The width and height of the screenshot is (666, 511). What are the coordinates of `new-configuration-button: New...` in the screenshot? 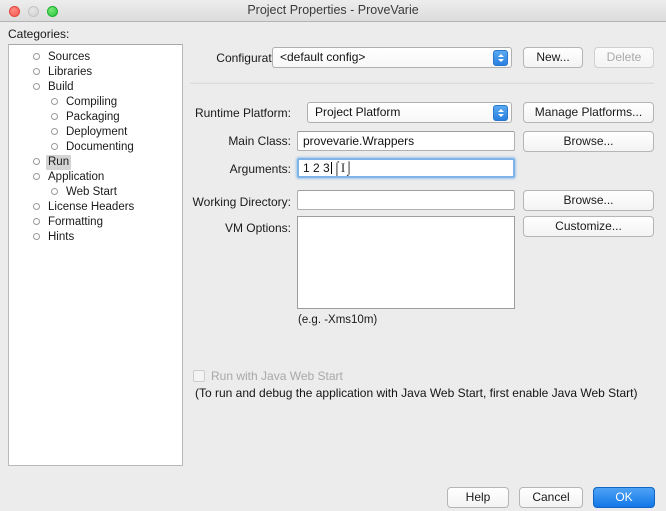 It's located at (553, 57).